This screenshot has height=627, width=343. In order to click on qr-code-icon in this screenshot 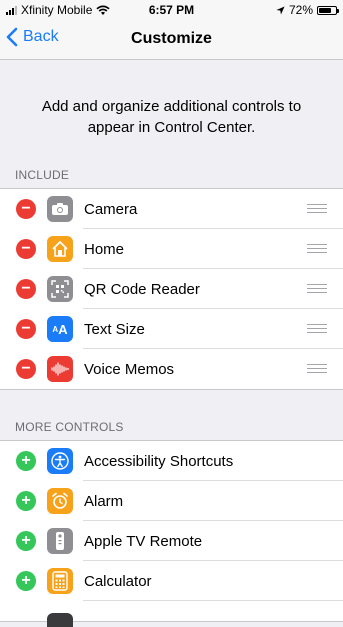, I will do `click(60, 289)`.